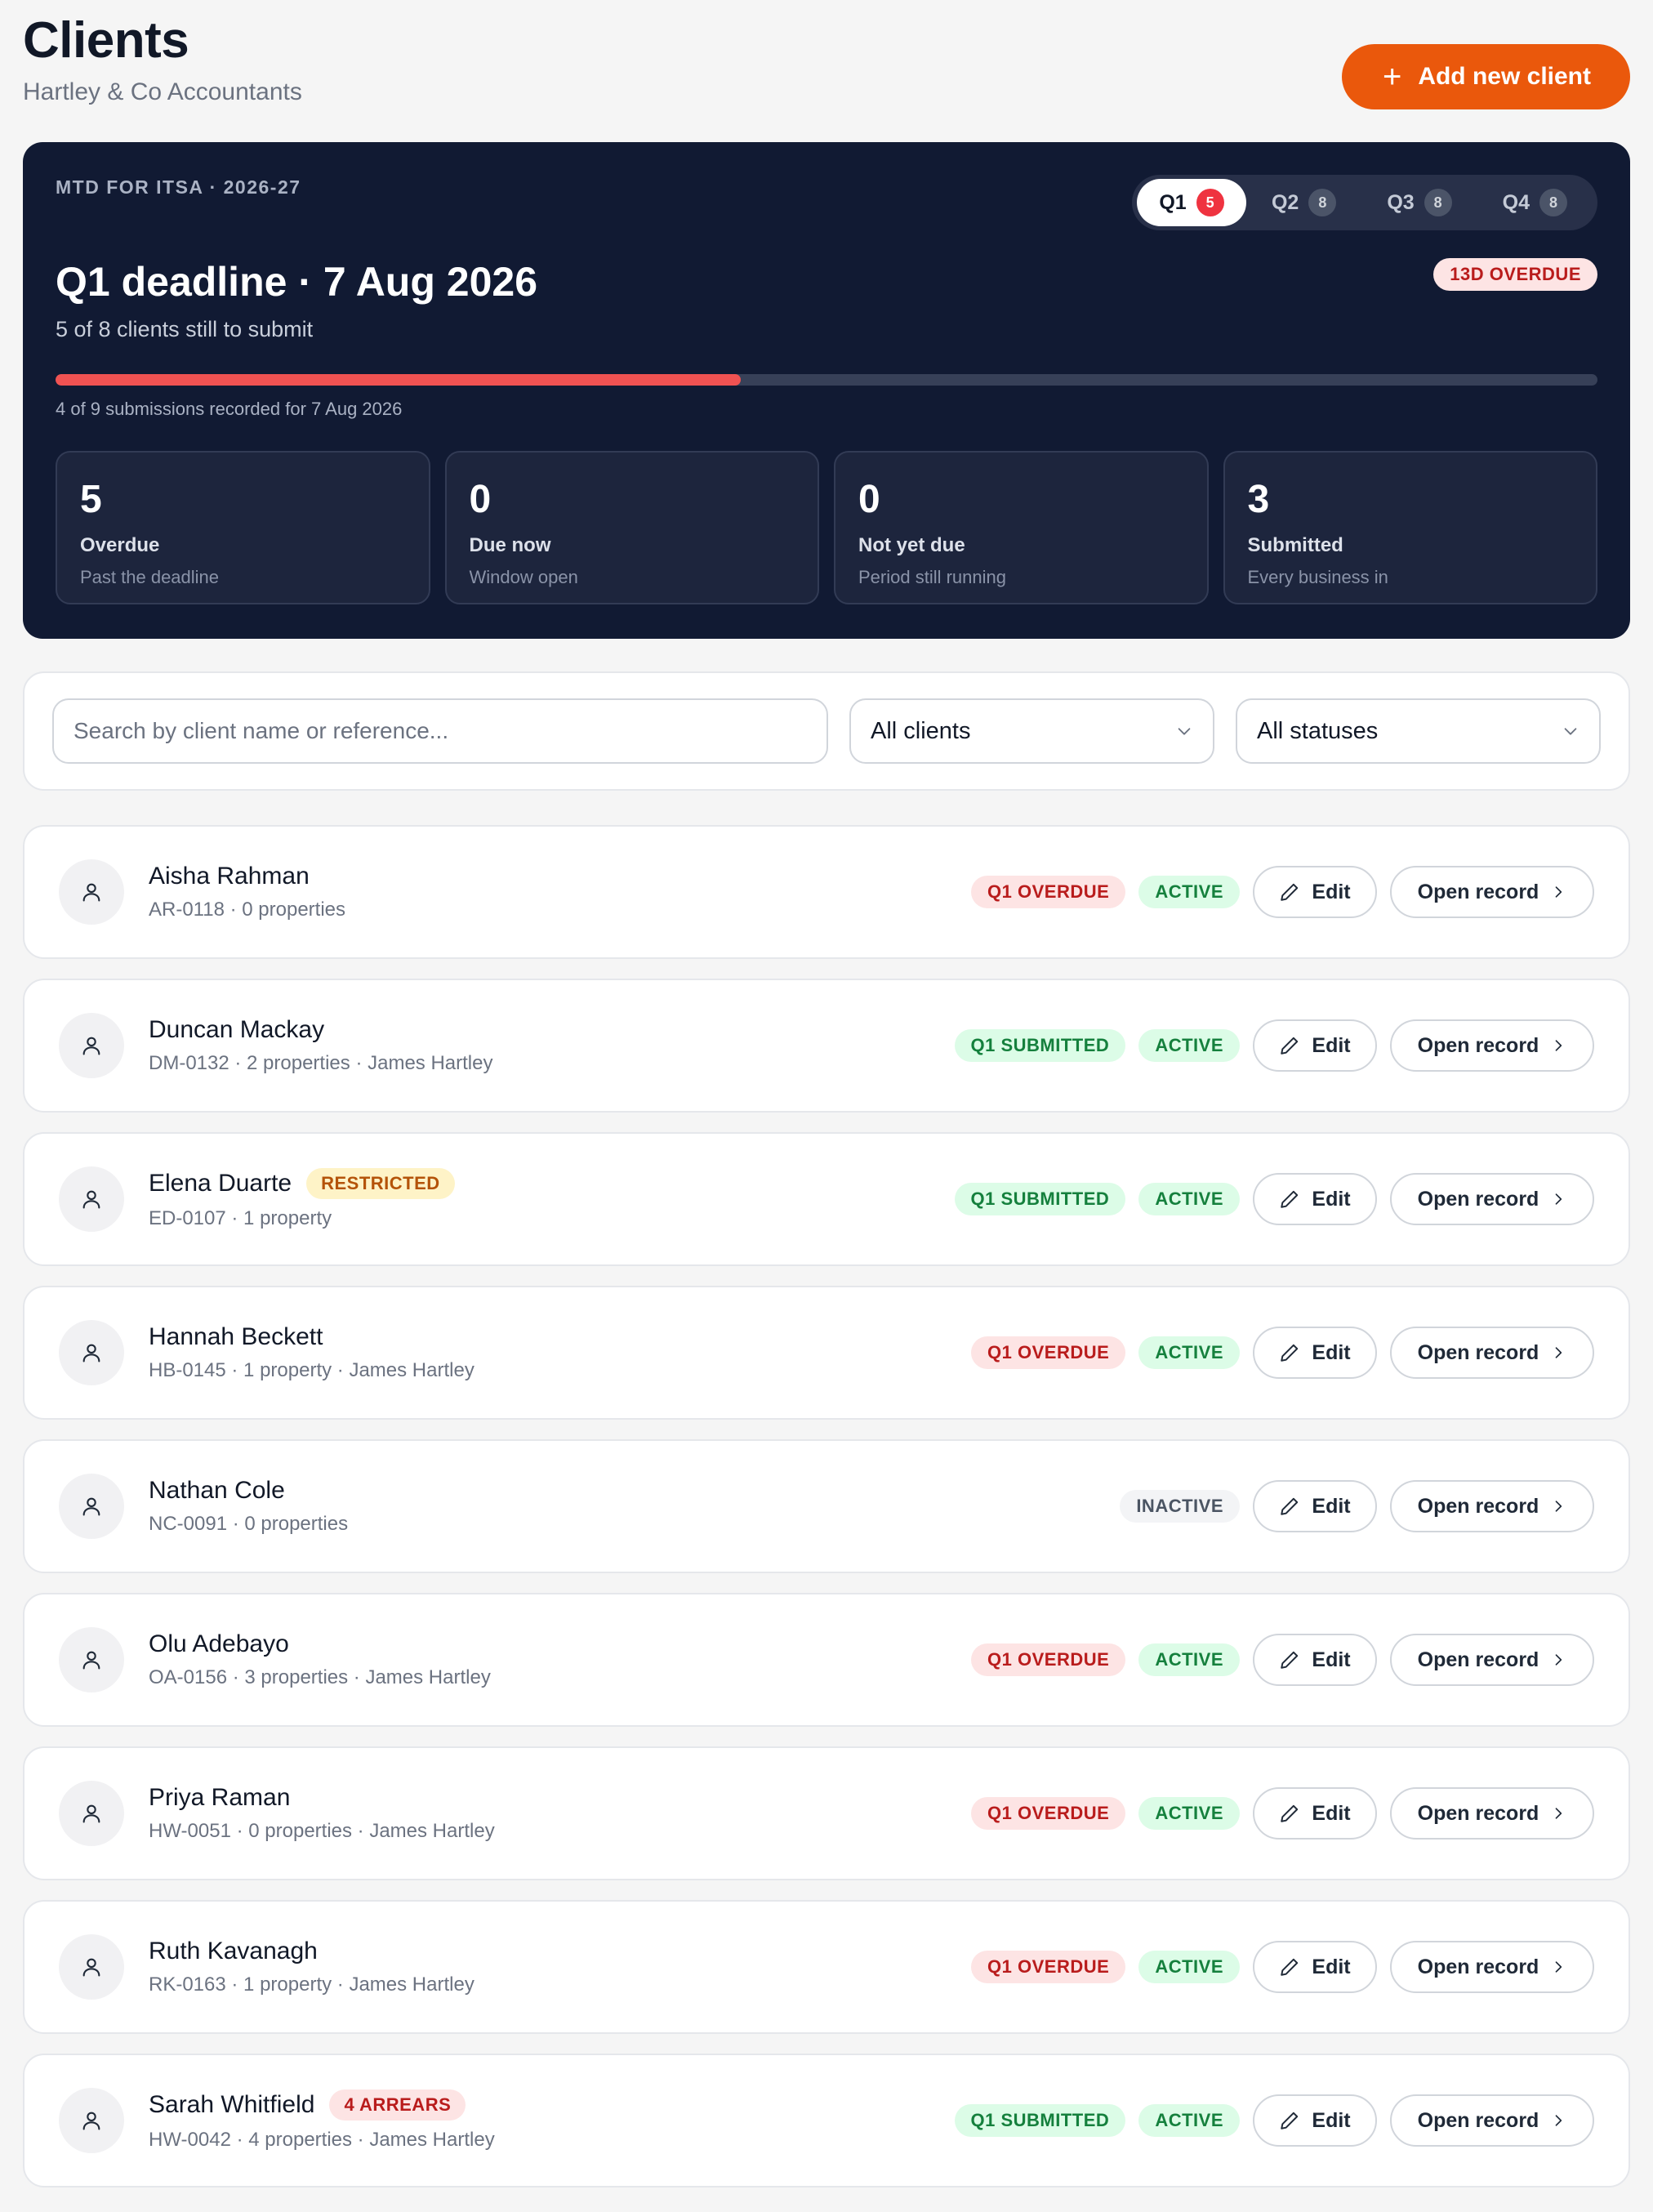  Describe the element at coordinates (631, 527) in the screenshot. I see `stat-due-now: 0 Due now Window open` at that location.